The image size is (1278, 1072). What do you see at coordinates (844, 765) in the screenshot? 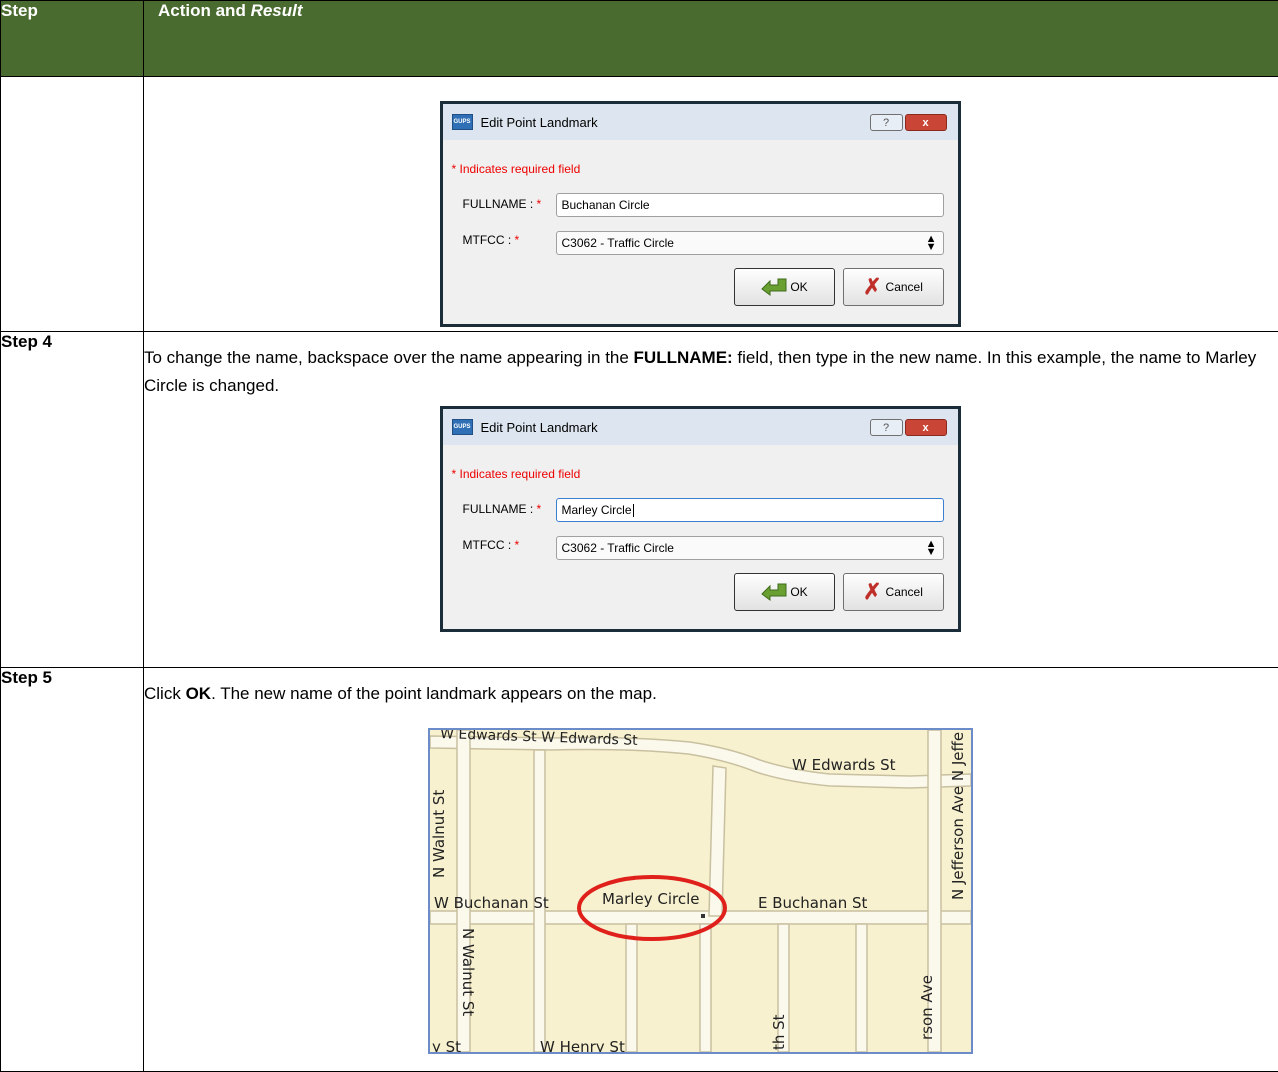
I see `map-label-w-edwards-right: W Edwards St` at bounding box center [844, 765].